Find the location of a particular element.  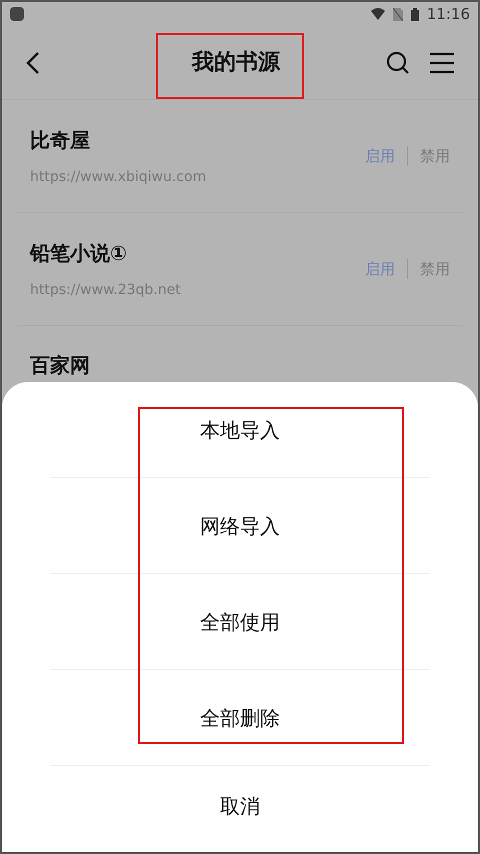

no-sim-icon is located at coordinates (397, 14).